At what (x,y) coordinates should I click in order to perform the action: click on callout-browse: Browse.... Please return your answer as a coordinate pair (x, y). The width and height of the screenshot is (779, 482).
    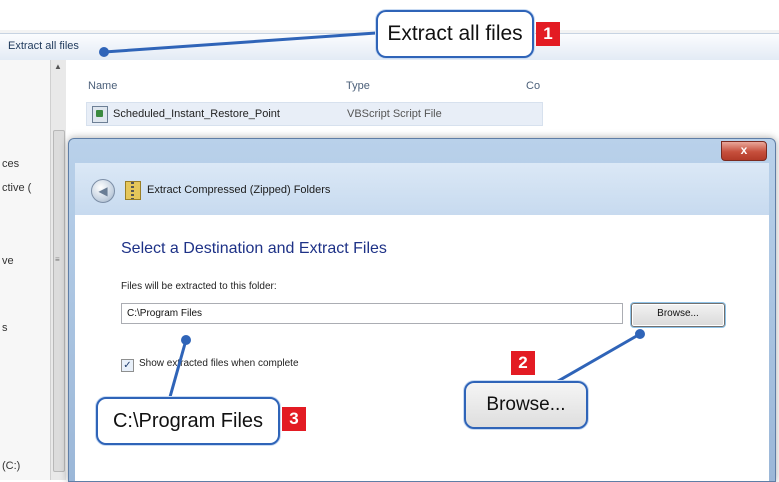
    Looking at the image, I should click on (526, 405).